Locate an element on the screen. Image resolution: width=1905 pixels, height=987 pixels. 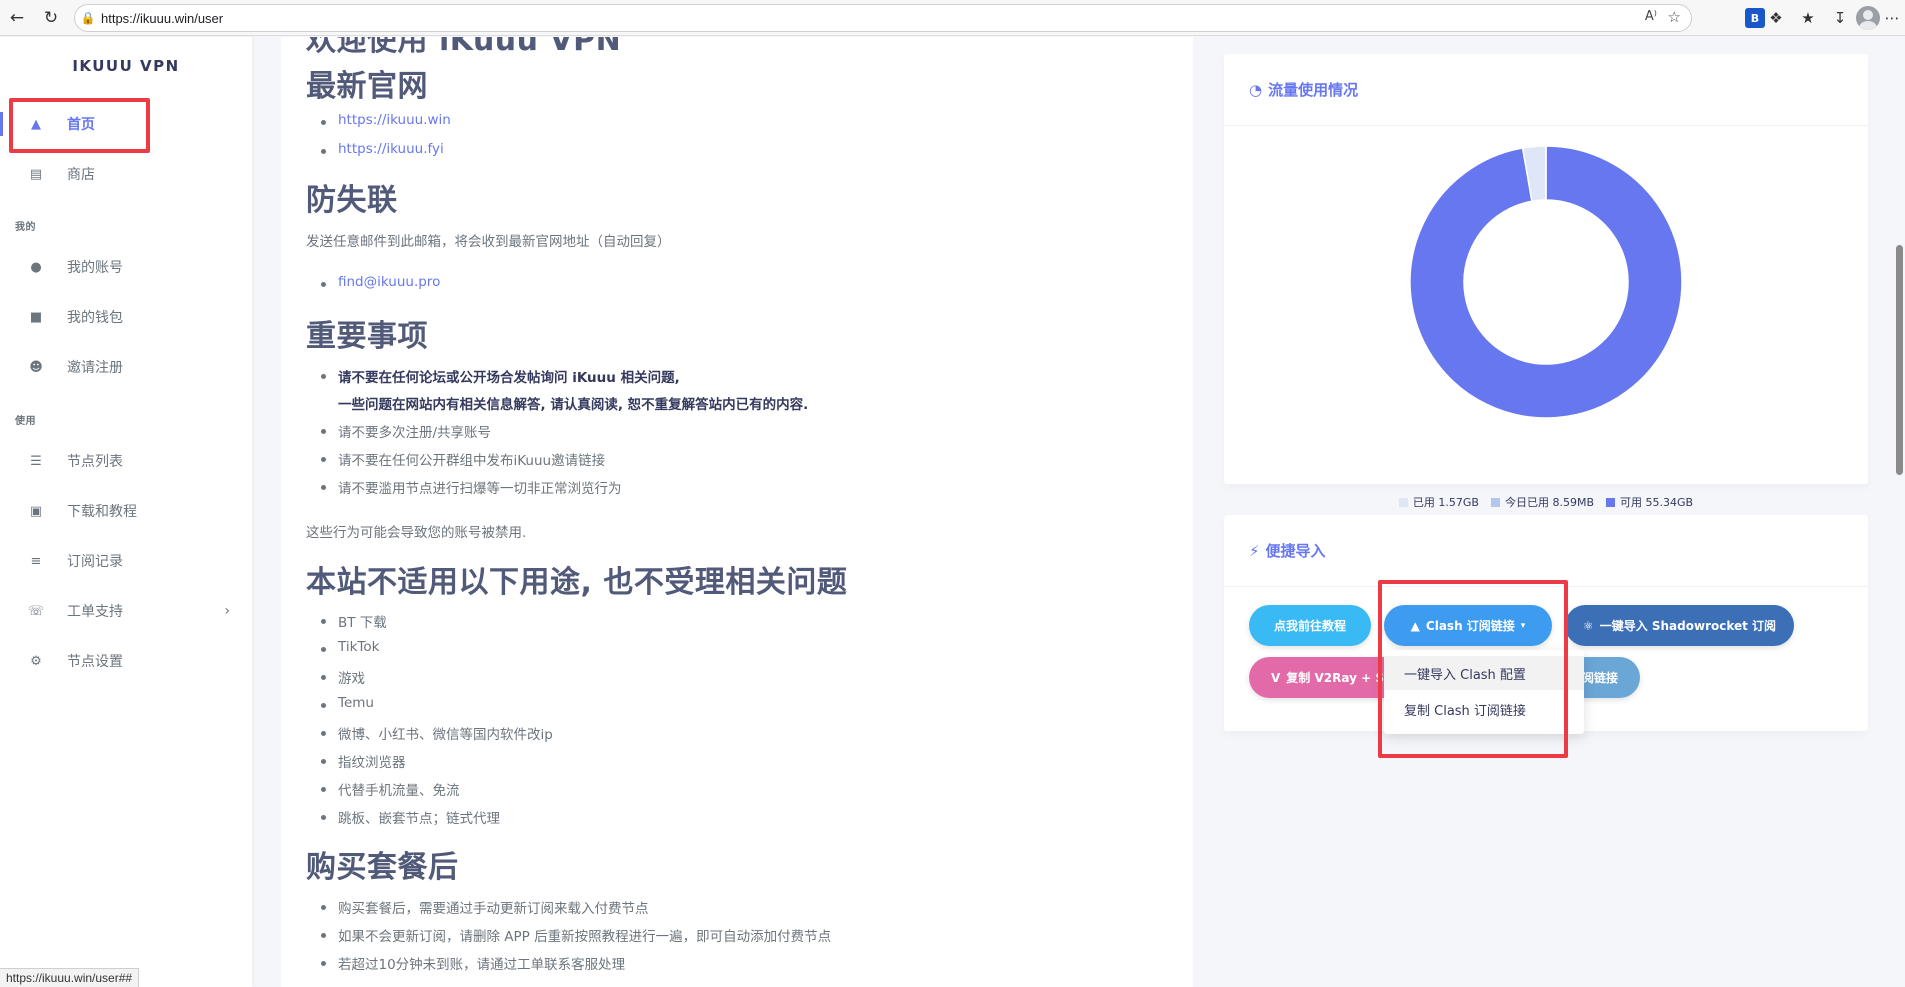
after-buy-item-2: 如果不会更新订阅，请删除 APP 后重新按照教程进行一遍，即可自动添加付费节点 is located at coordinates (575, 935).